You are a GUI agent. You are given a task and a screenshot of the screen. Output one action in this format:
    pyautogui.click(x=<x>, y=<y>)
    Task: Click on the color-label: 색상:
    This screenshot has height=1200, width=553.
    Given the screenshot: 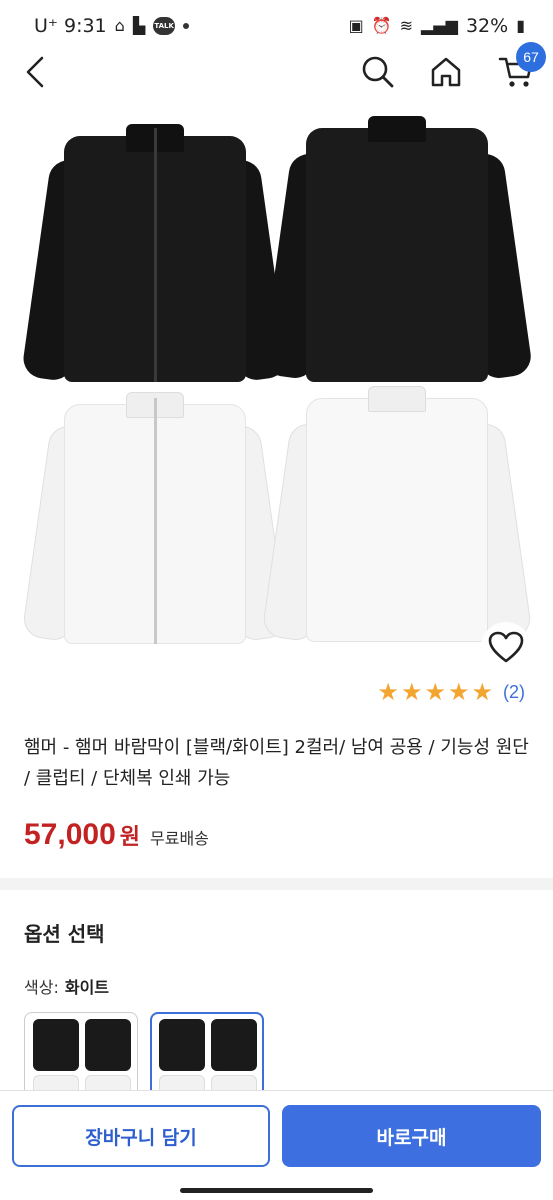 What is the action you would take?
    pyautogui.click(x=41, y=987)
    